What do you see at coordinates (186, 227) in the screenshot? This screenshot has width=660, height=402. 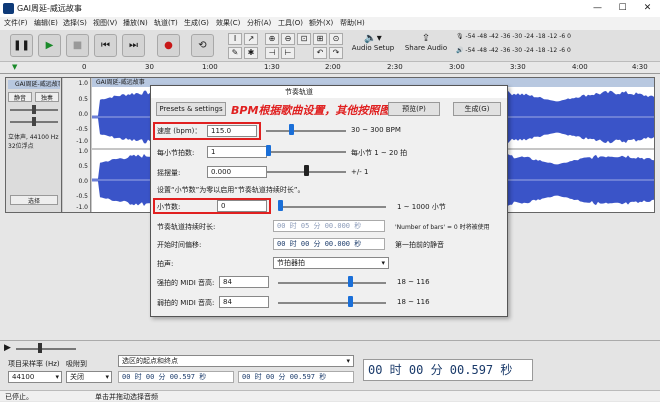 I see `duration-label: 节奏轨道持续时长:` at bounding box center [186, 227].